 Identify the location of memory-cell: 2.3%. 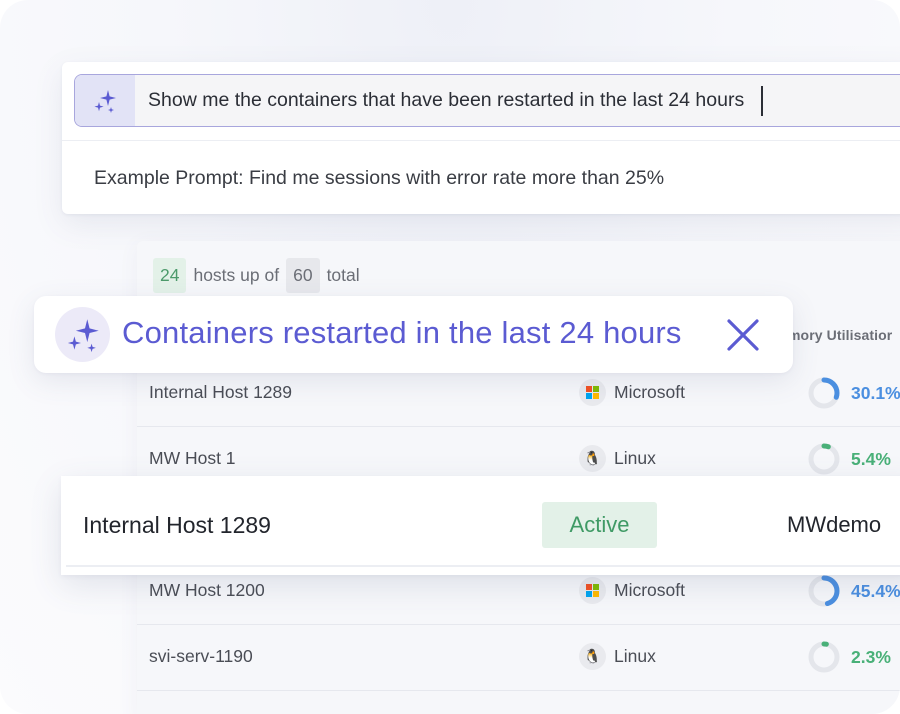
(849, 657).